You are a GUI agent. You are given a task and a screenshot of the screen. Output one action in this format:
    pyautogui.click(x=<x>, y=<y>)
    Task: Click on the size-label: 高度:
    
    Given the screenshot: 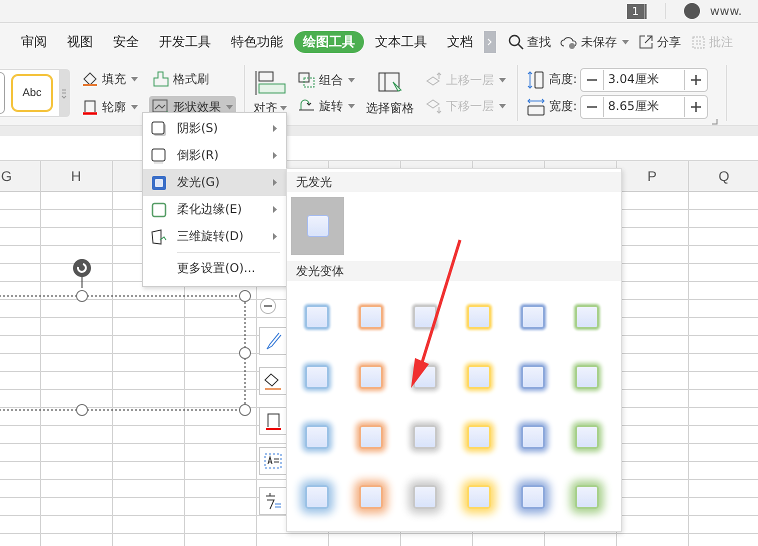 What is the action you would take?
    pyautogui.click(x=563, y=79)
    